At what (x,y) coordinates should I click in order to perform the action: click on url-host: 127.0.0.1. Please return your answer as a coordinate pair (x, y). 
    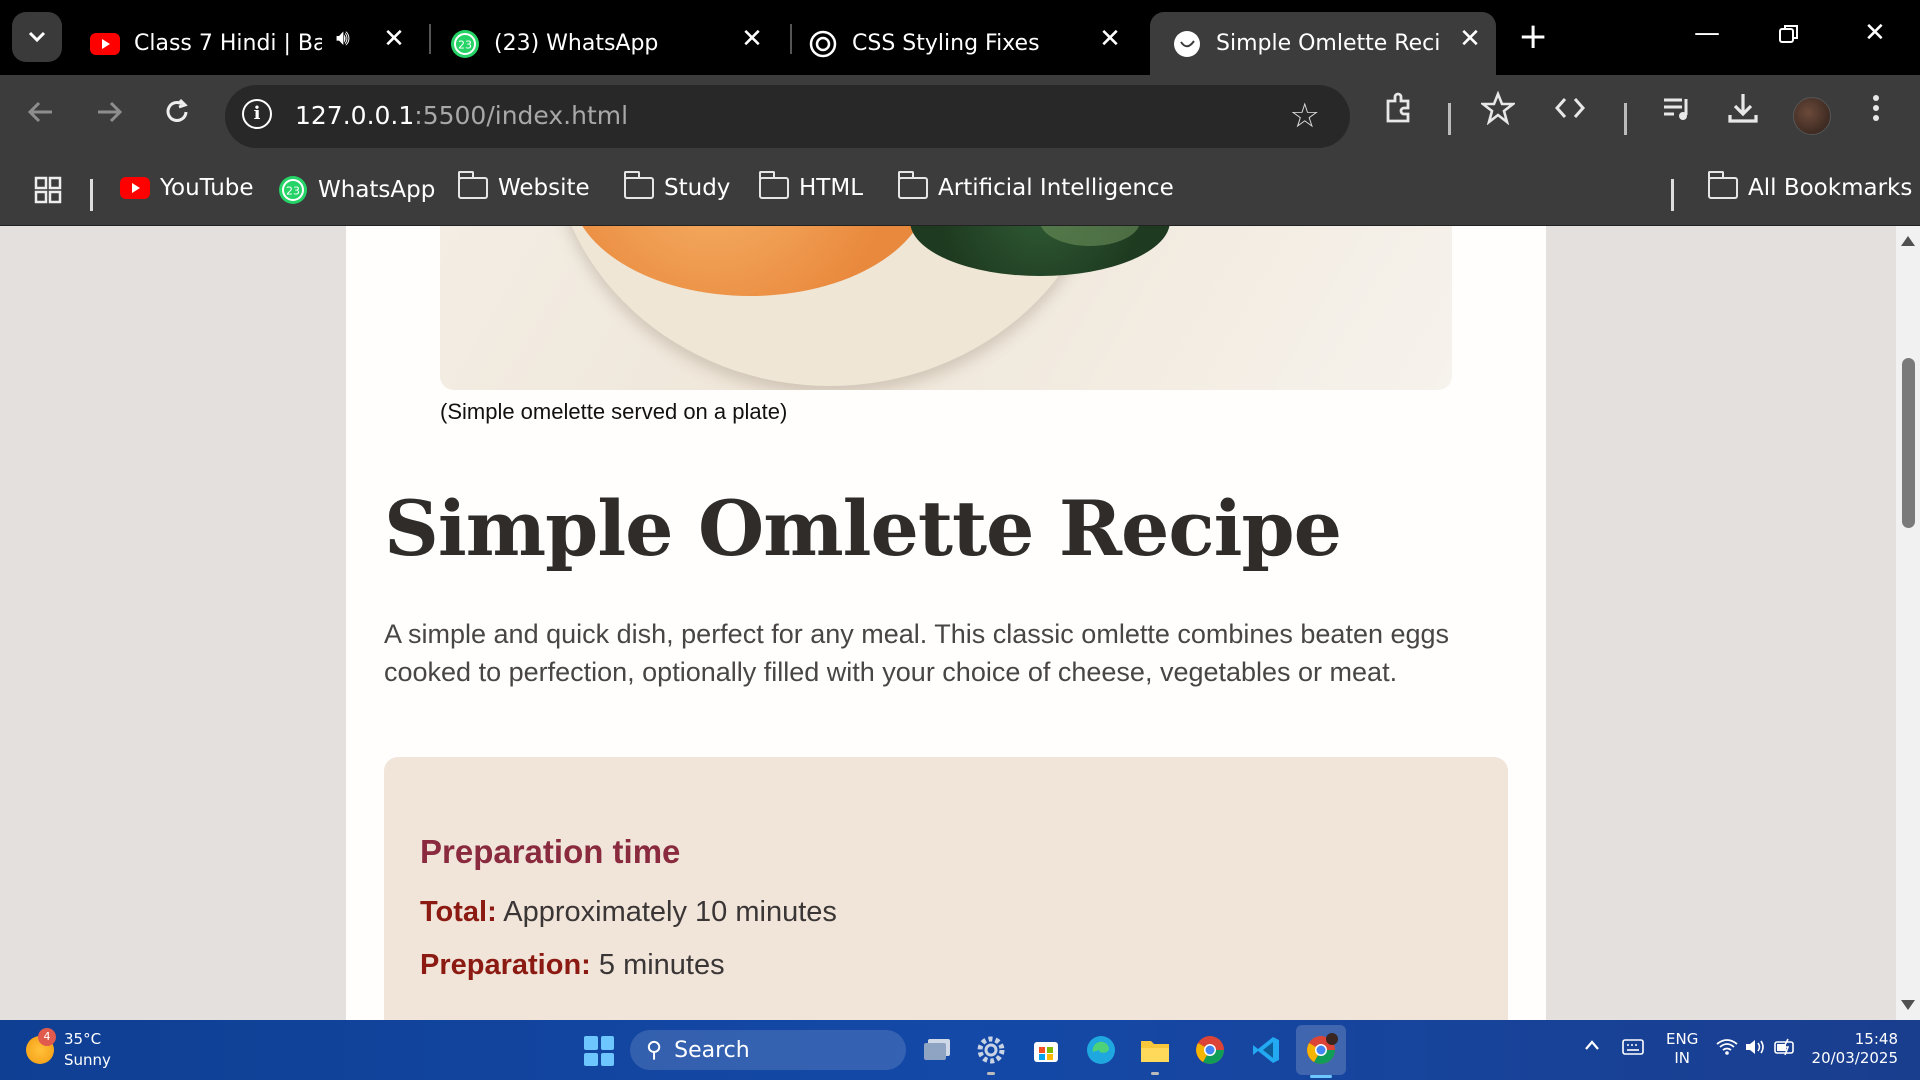
    Looking at the image, I should click on (355, 115).